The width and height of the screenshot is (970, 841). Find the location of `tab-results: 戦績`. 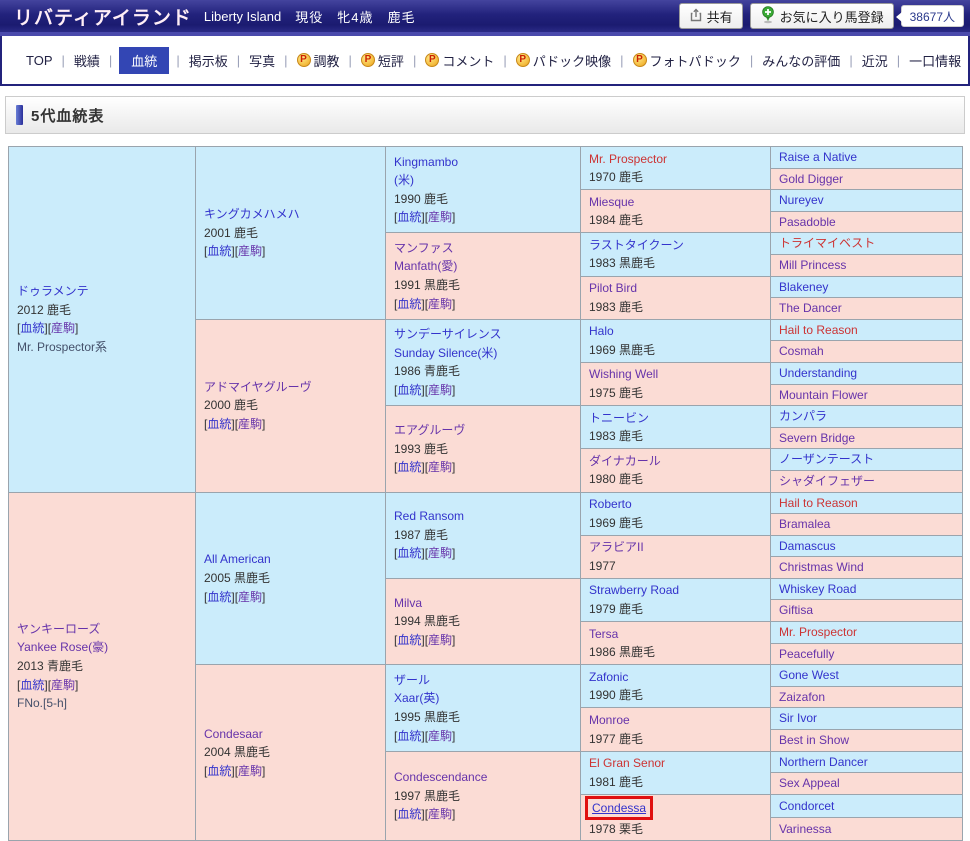

tab-results: 戦績 is located at coordinates (87, 60).